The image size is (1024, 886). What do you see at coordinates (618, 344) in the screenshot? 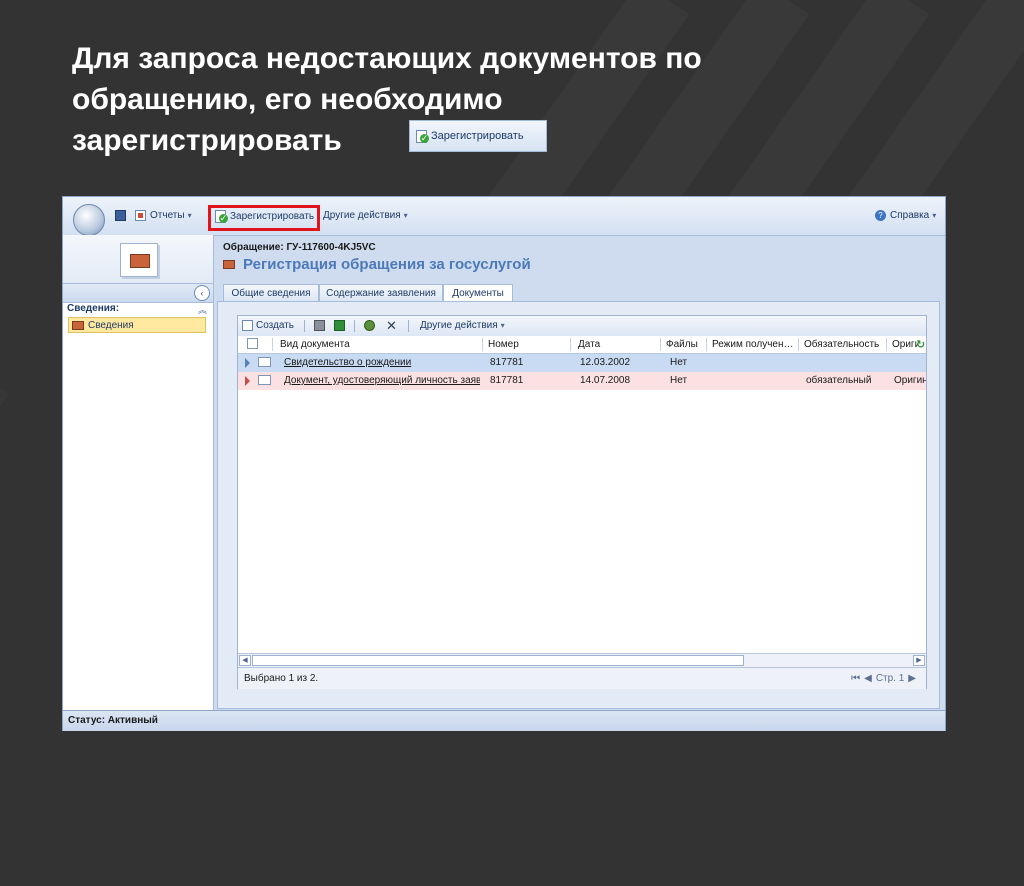
I see `column-date: Дата` at bounding box center [618, 344].